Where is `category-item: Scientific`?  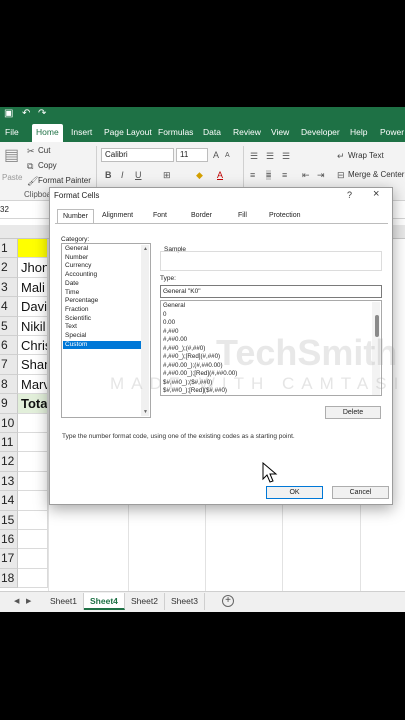 category-item: Scientific is located at coordinates (102, 319).